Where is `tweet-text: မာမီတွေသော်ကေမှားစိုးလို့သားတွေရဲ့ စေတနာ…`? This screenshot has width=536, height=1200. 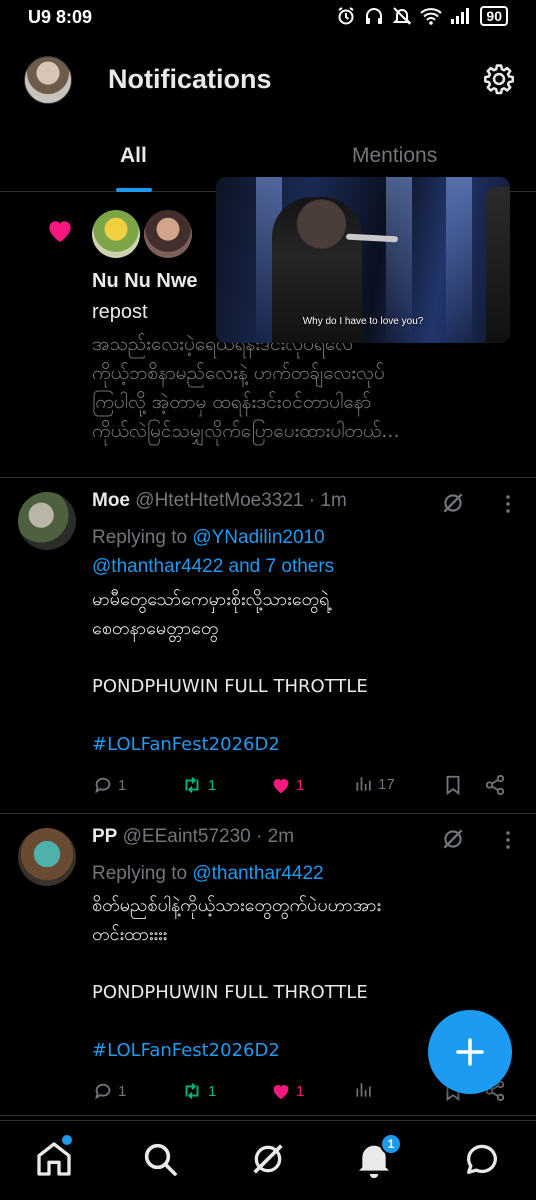 tweet-text: မာမီတွေသော်ကေမှားစိုးလို့သားတွေရဲ့ စေတနာ… is located at coordinates (305, 672).